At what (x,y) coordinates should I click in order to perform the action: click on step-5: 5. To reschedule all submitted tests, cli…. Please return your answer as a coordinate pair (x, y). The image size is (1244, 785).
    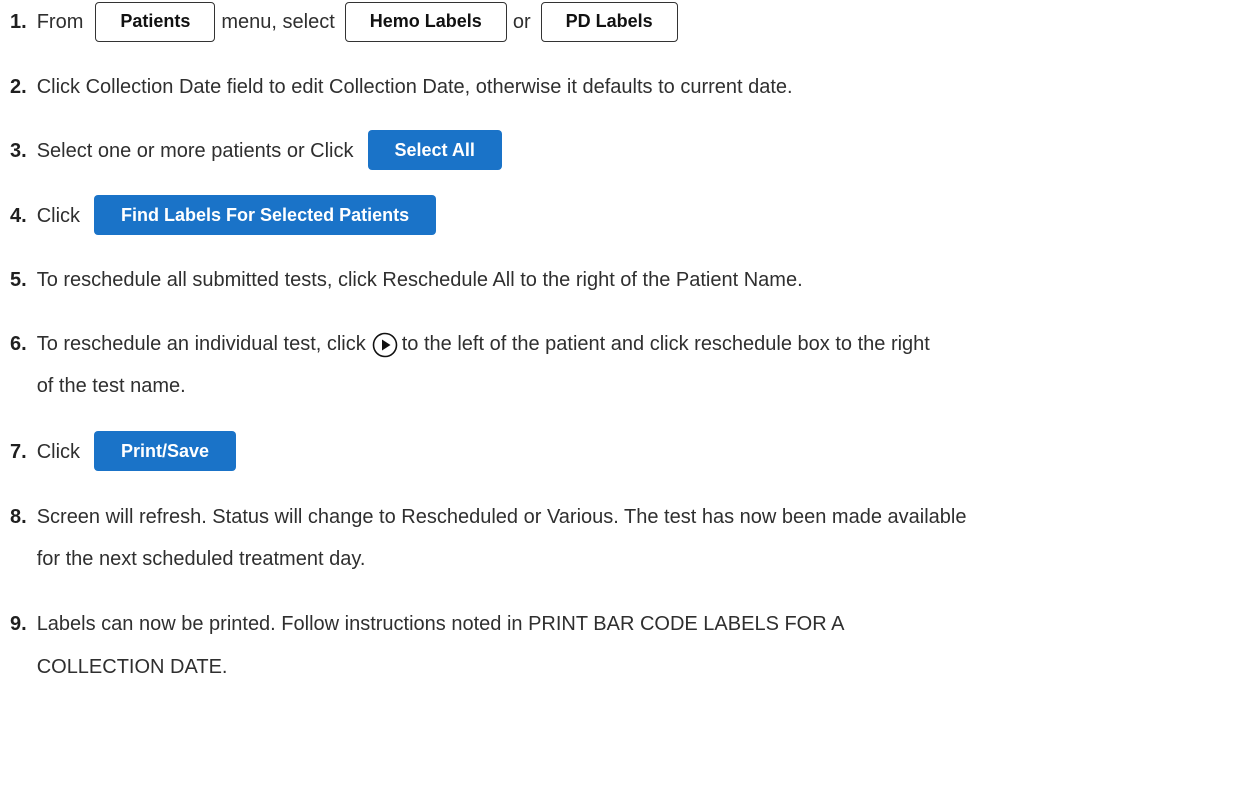
    Looking at the image, I should click on (623, 280).